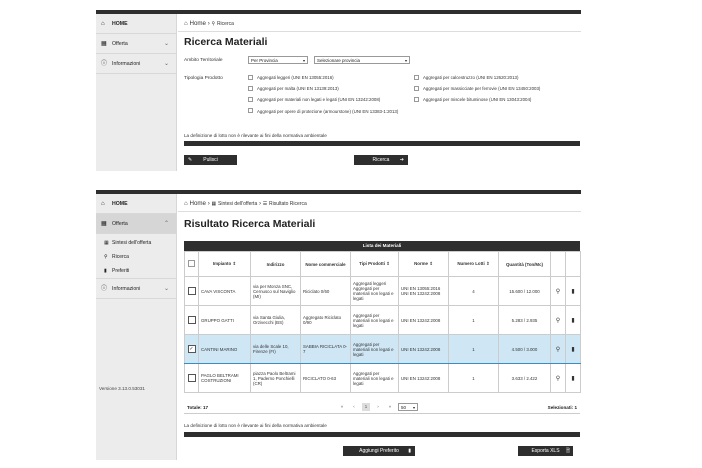 This screenshot has height=468, width=702. I want to click on sidebar: ⌂ HOME ▦ Offerta ⌄ ⓘ Informazioni ⌄, so click(136, 92).